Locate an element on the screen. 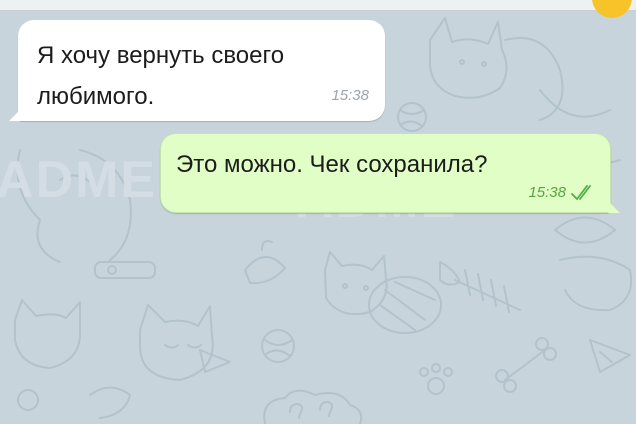 This screenshot has height=424, width=636. chat-header-edge is located at coordinates (318, 9).